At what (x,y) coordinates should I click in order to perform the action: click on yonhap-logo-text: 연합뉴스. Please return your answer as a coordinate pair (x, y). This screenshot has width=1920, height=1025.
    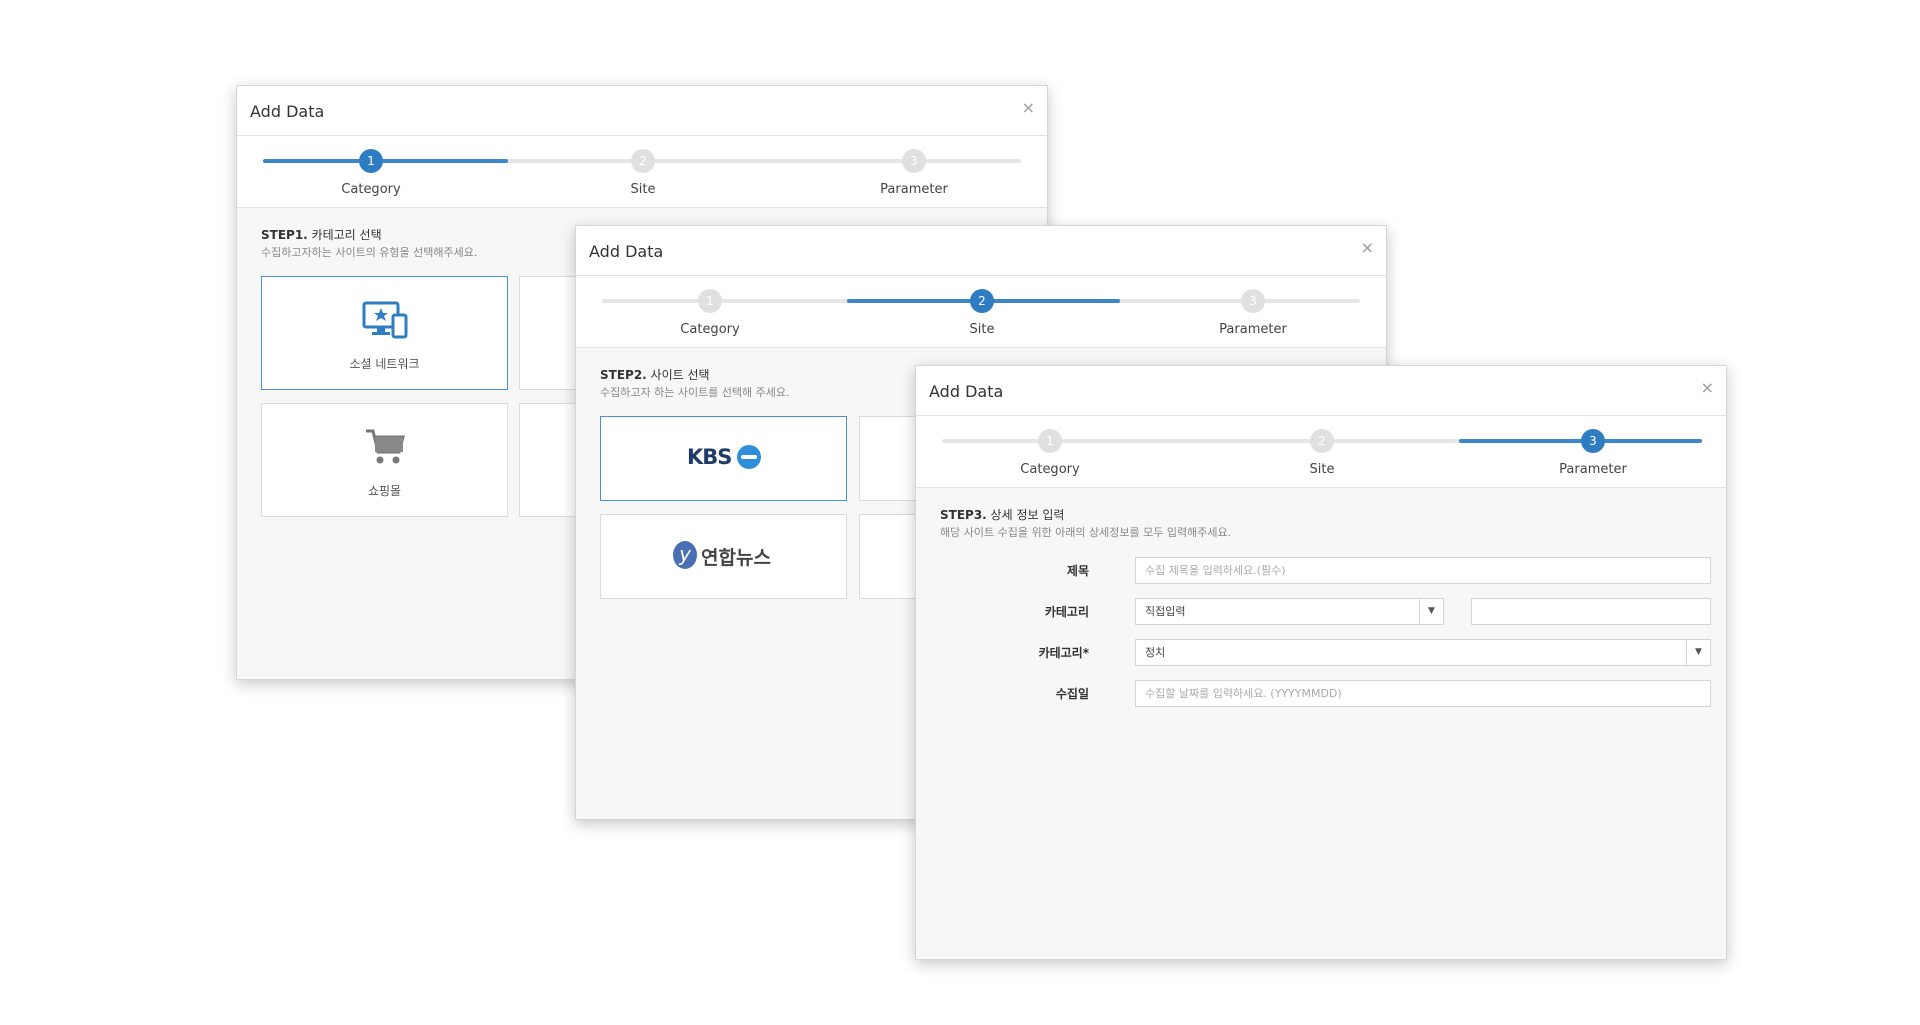
    Looking at the image, I should click on (736, 558).